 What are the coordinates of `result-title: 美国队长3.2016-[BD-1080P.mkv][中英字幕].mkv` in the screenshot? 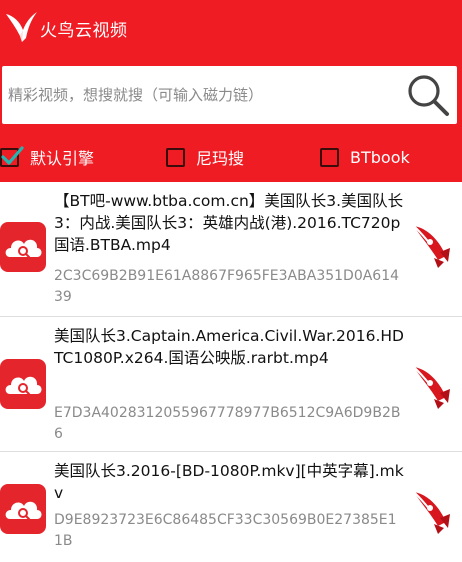 It's located at (229, 482).